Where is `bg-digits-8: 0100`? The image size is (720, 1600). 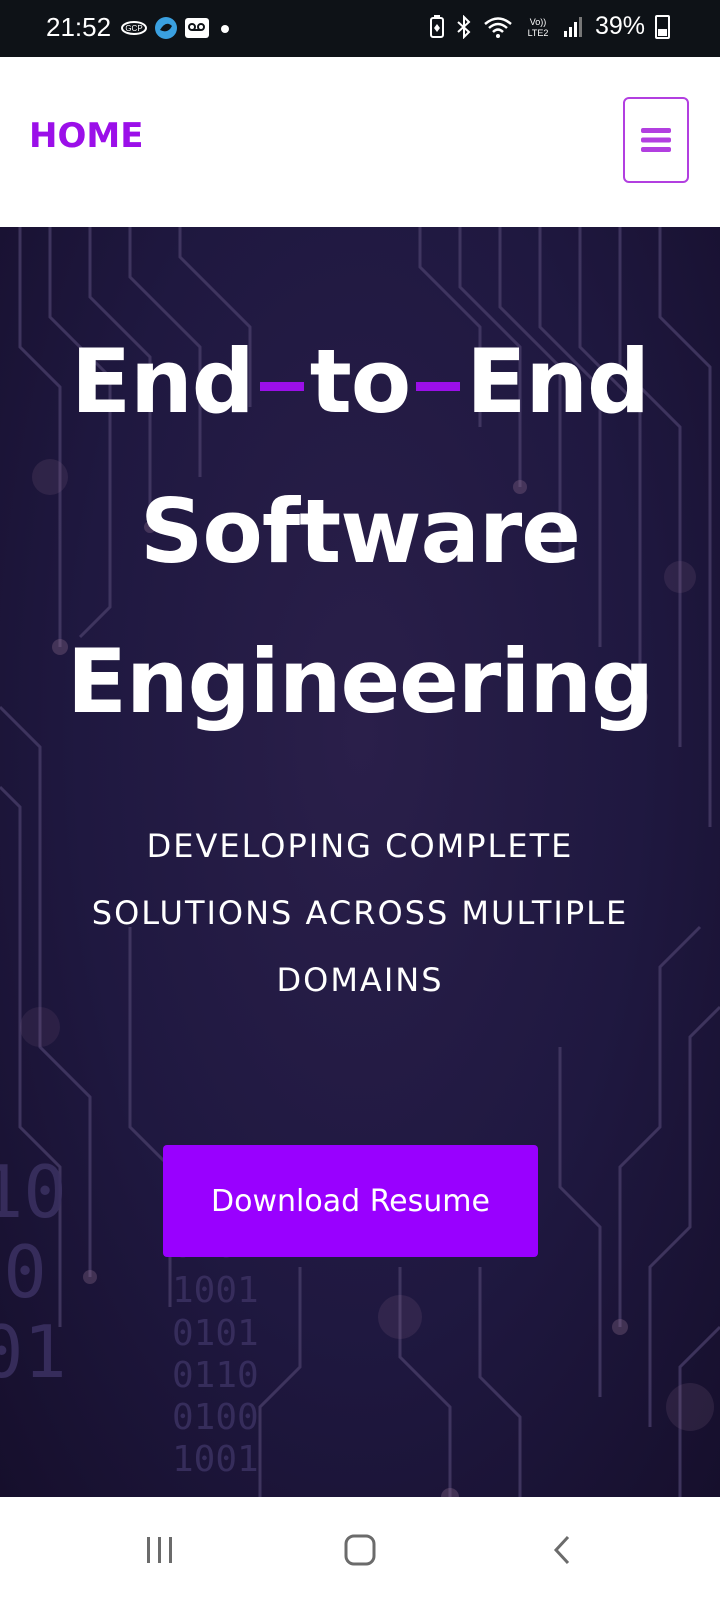
bg-digits-8: 0100 is located at coordinates (215, 1417).